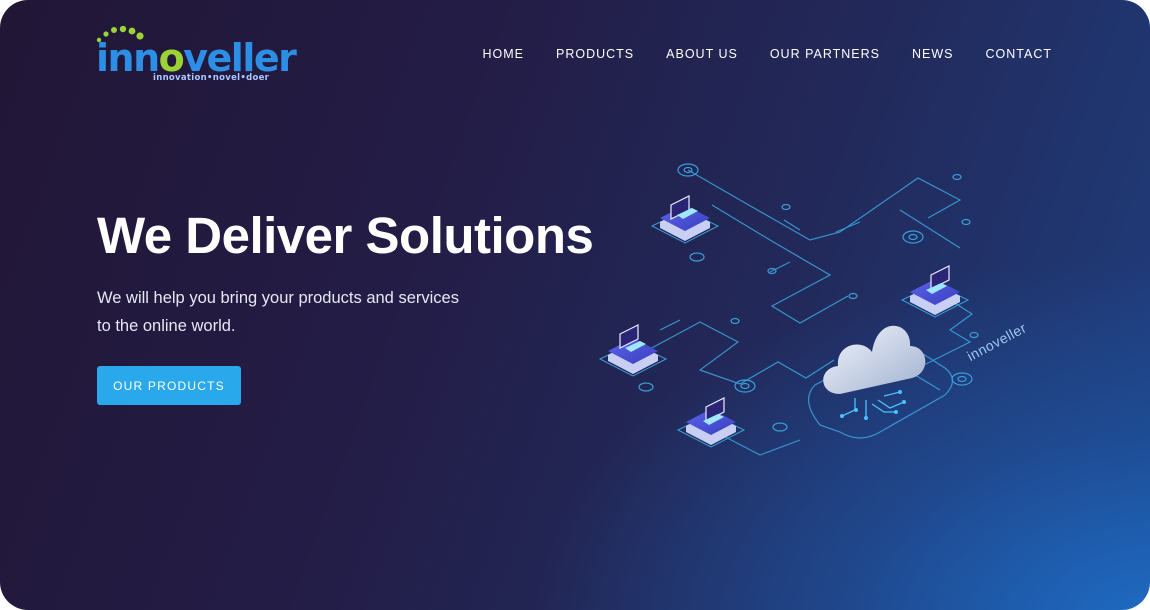 This screenshot has width=1150, height=610. What do you see at coordinates (711, 422) in the screenshot?
I see `device-tile-bottom` at bounding box center [711, 422].